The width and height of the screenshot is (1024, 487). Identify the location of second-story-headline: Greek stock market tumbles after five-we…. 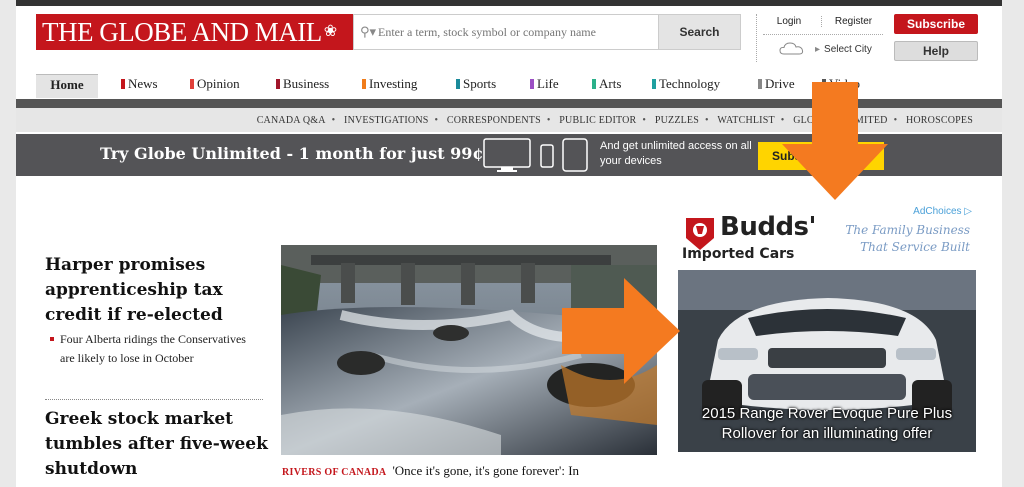
(159, 444).